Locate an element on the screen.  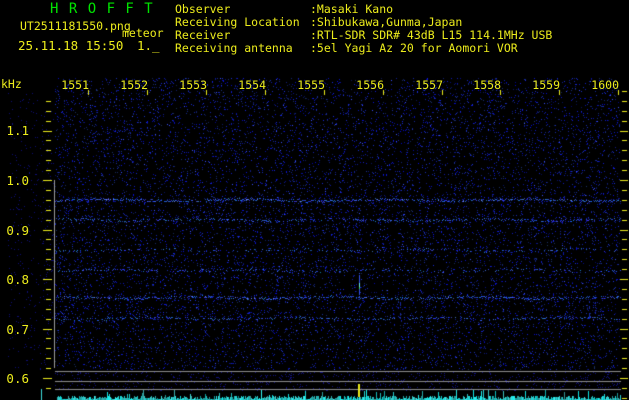
y-tick-label: 0.6 is located at coordinates (17, 378).